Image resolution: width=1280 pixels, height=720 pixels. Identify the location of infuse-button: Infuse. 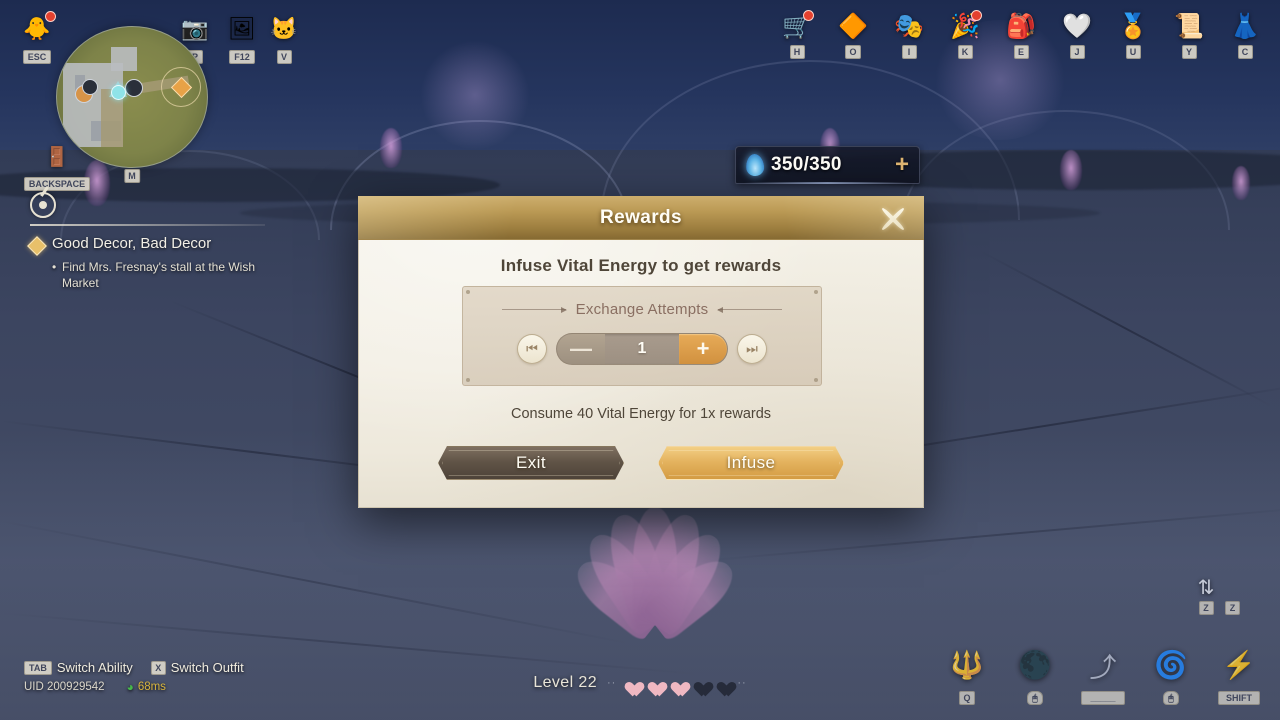
(751, 463).